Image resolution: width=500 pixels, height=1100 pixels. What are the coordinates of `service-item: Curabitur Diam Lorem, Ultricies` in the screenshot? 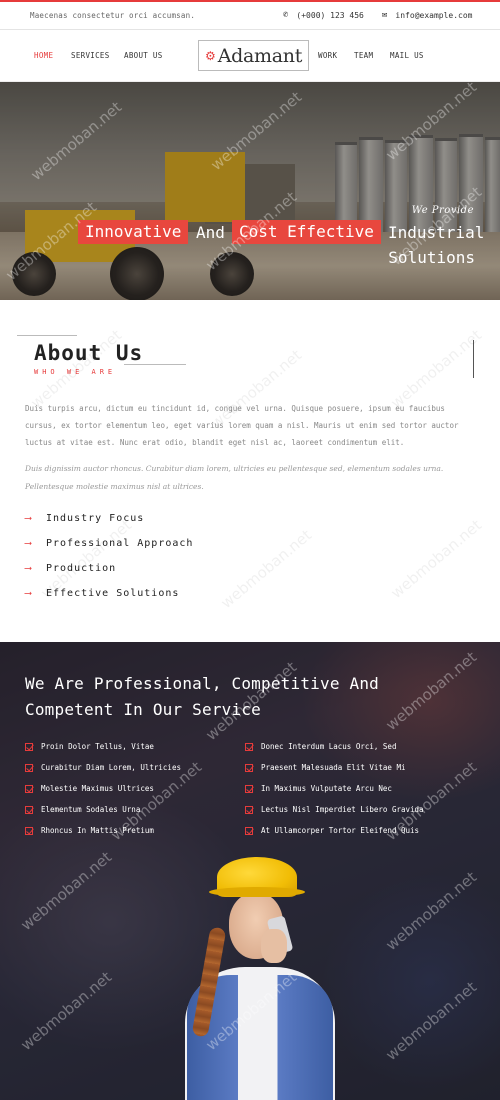 It's located at (103, 767).